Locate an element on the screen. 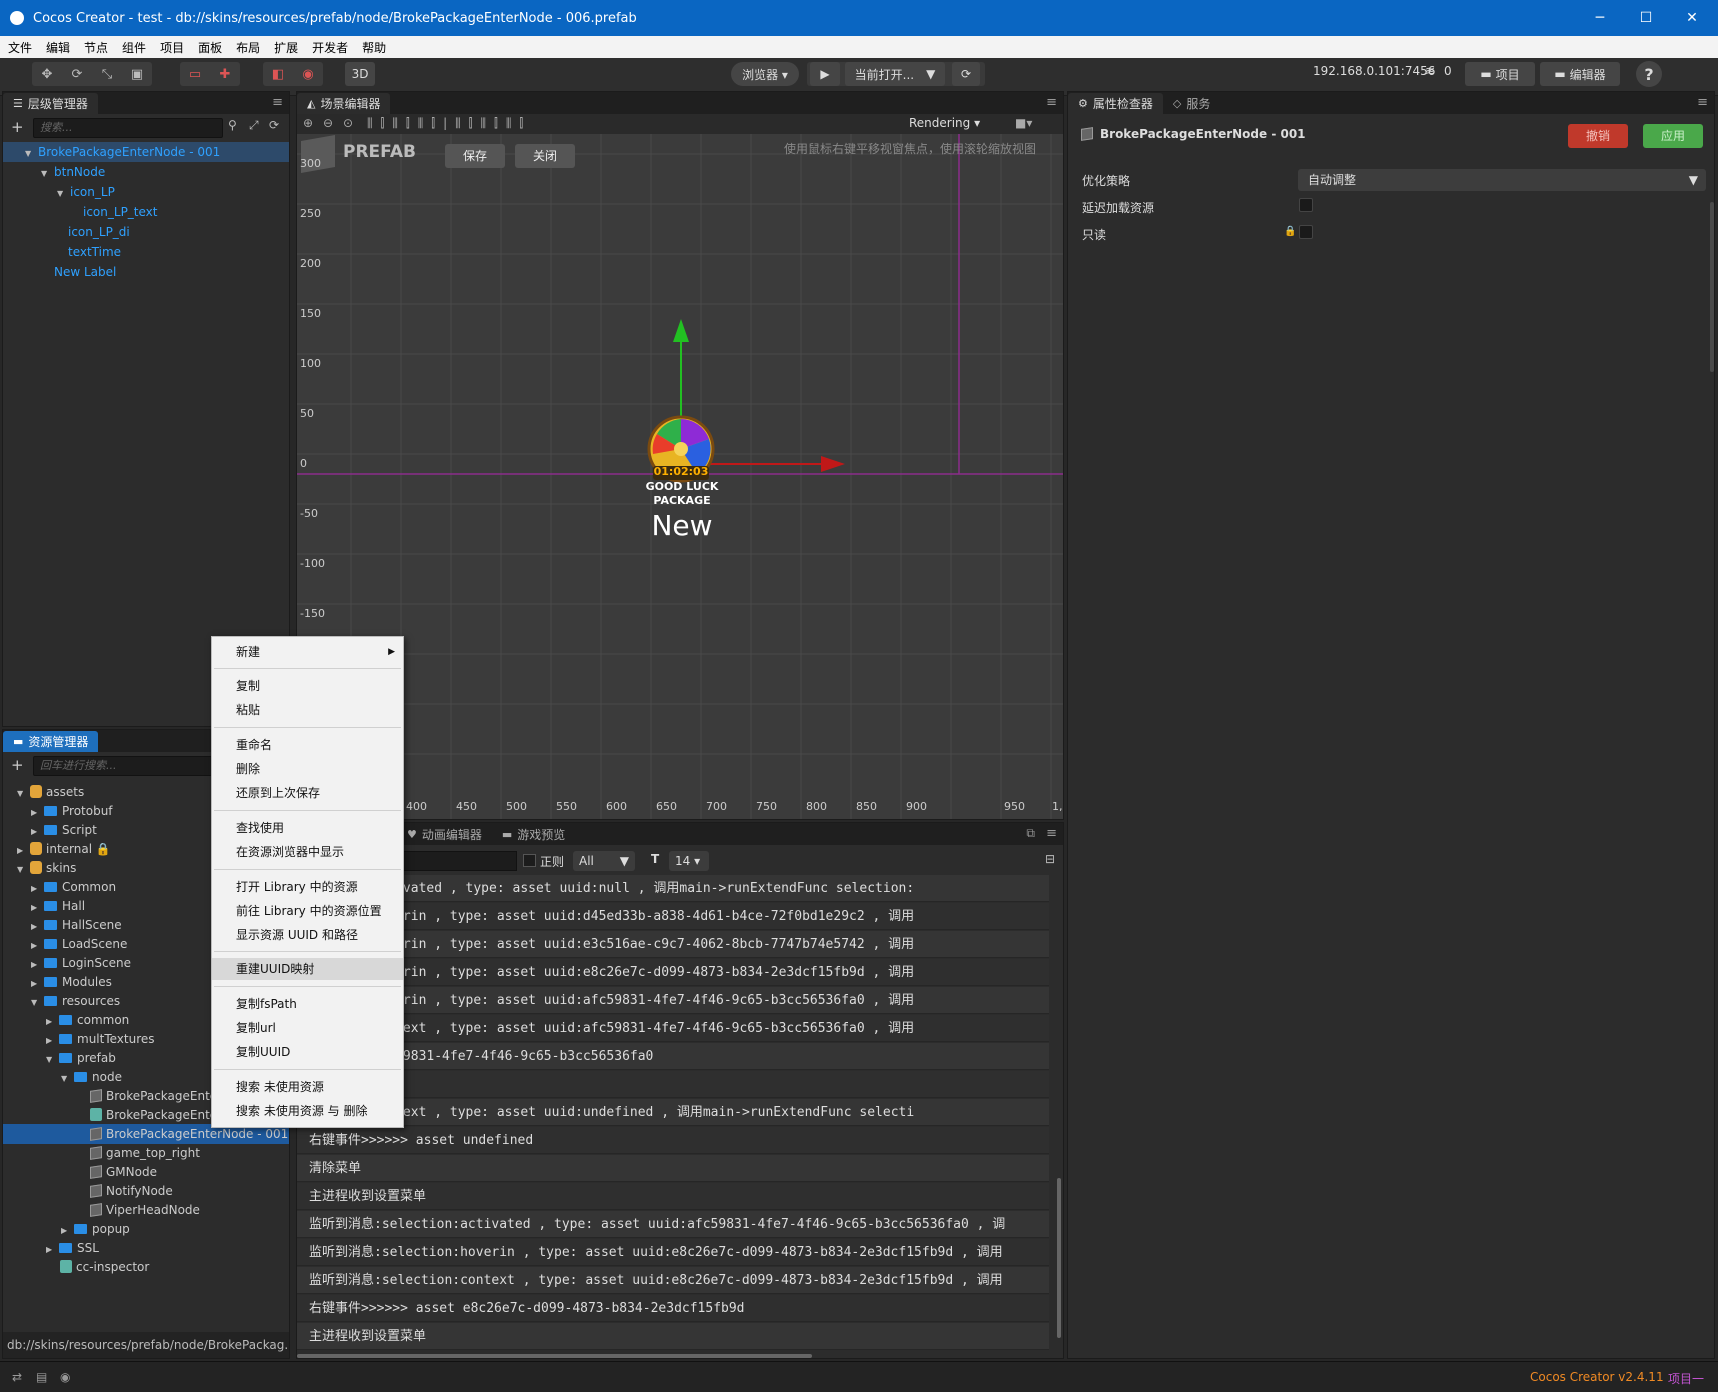 Image resolution: width=1718 pixels, height=1392 pixels. asset-prefab: BrokePackageEnter is located at coordinates (156, 1096).